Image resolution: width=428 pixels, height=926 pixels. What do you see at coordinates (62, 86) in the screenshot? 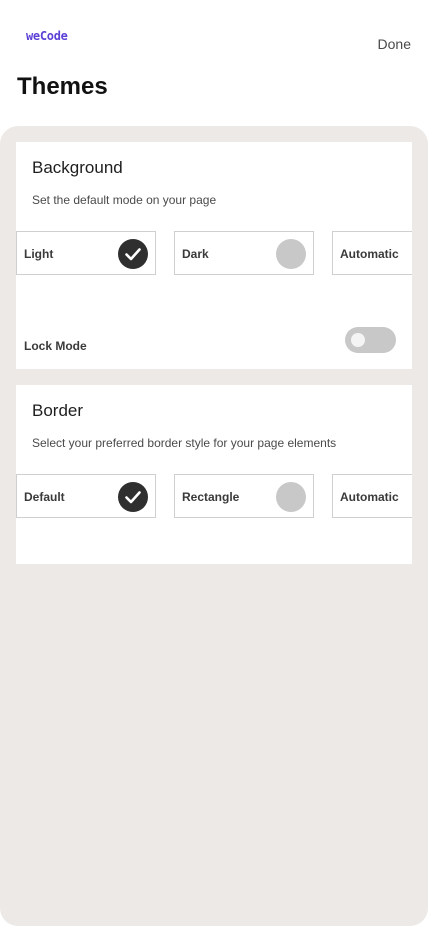
I see `page-title: Themes` at bounding box center [62, 86].